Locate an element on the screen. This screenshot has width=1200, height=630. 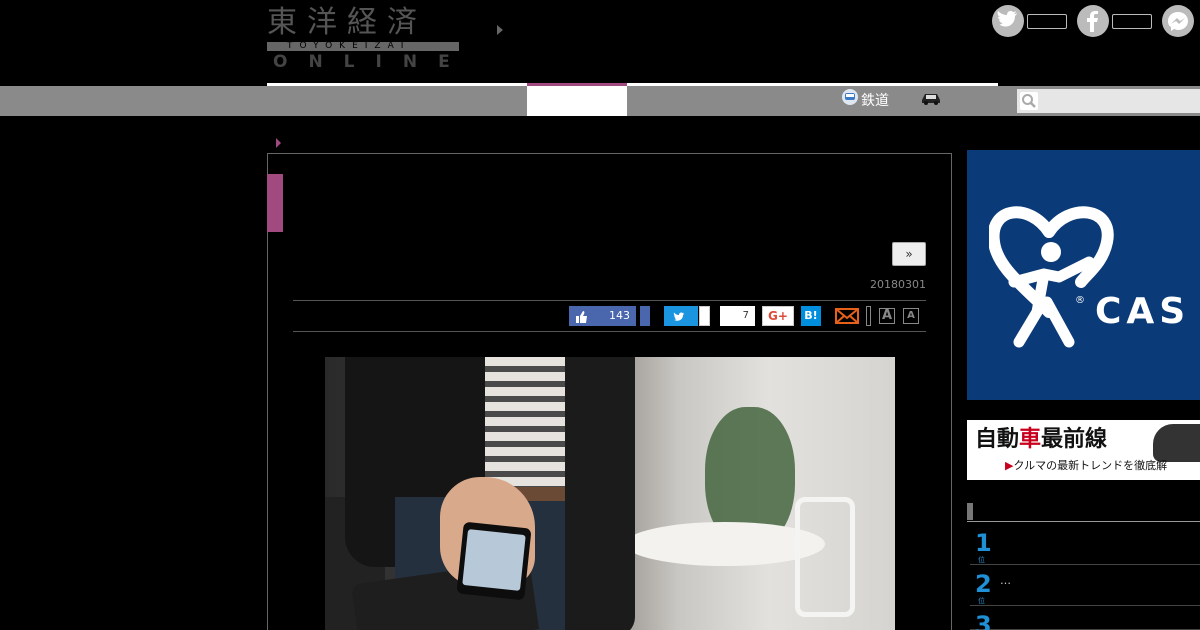
twitter-follow-count is located at coordinates (1047, 21).